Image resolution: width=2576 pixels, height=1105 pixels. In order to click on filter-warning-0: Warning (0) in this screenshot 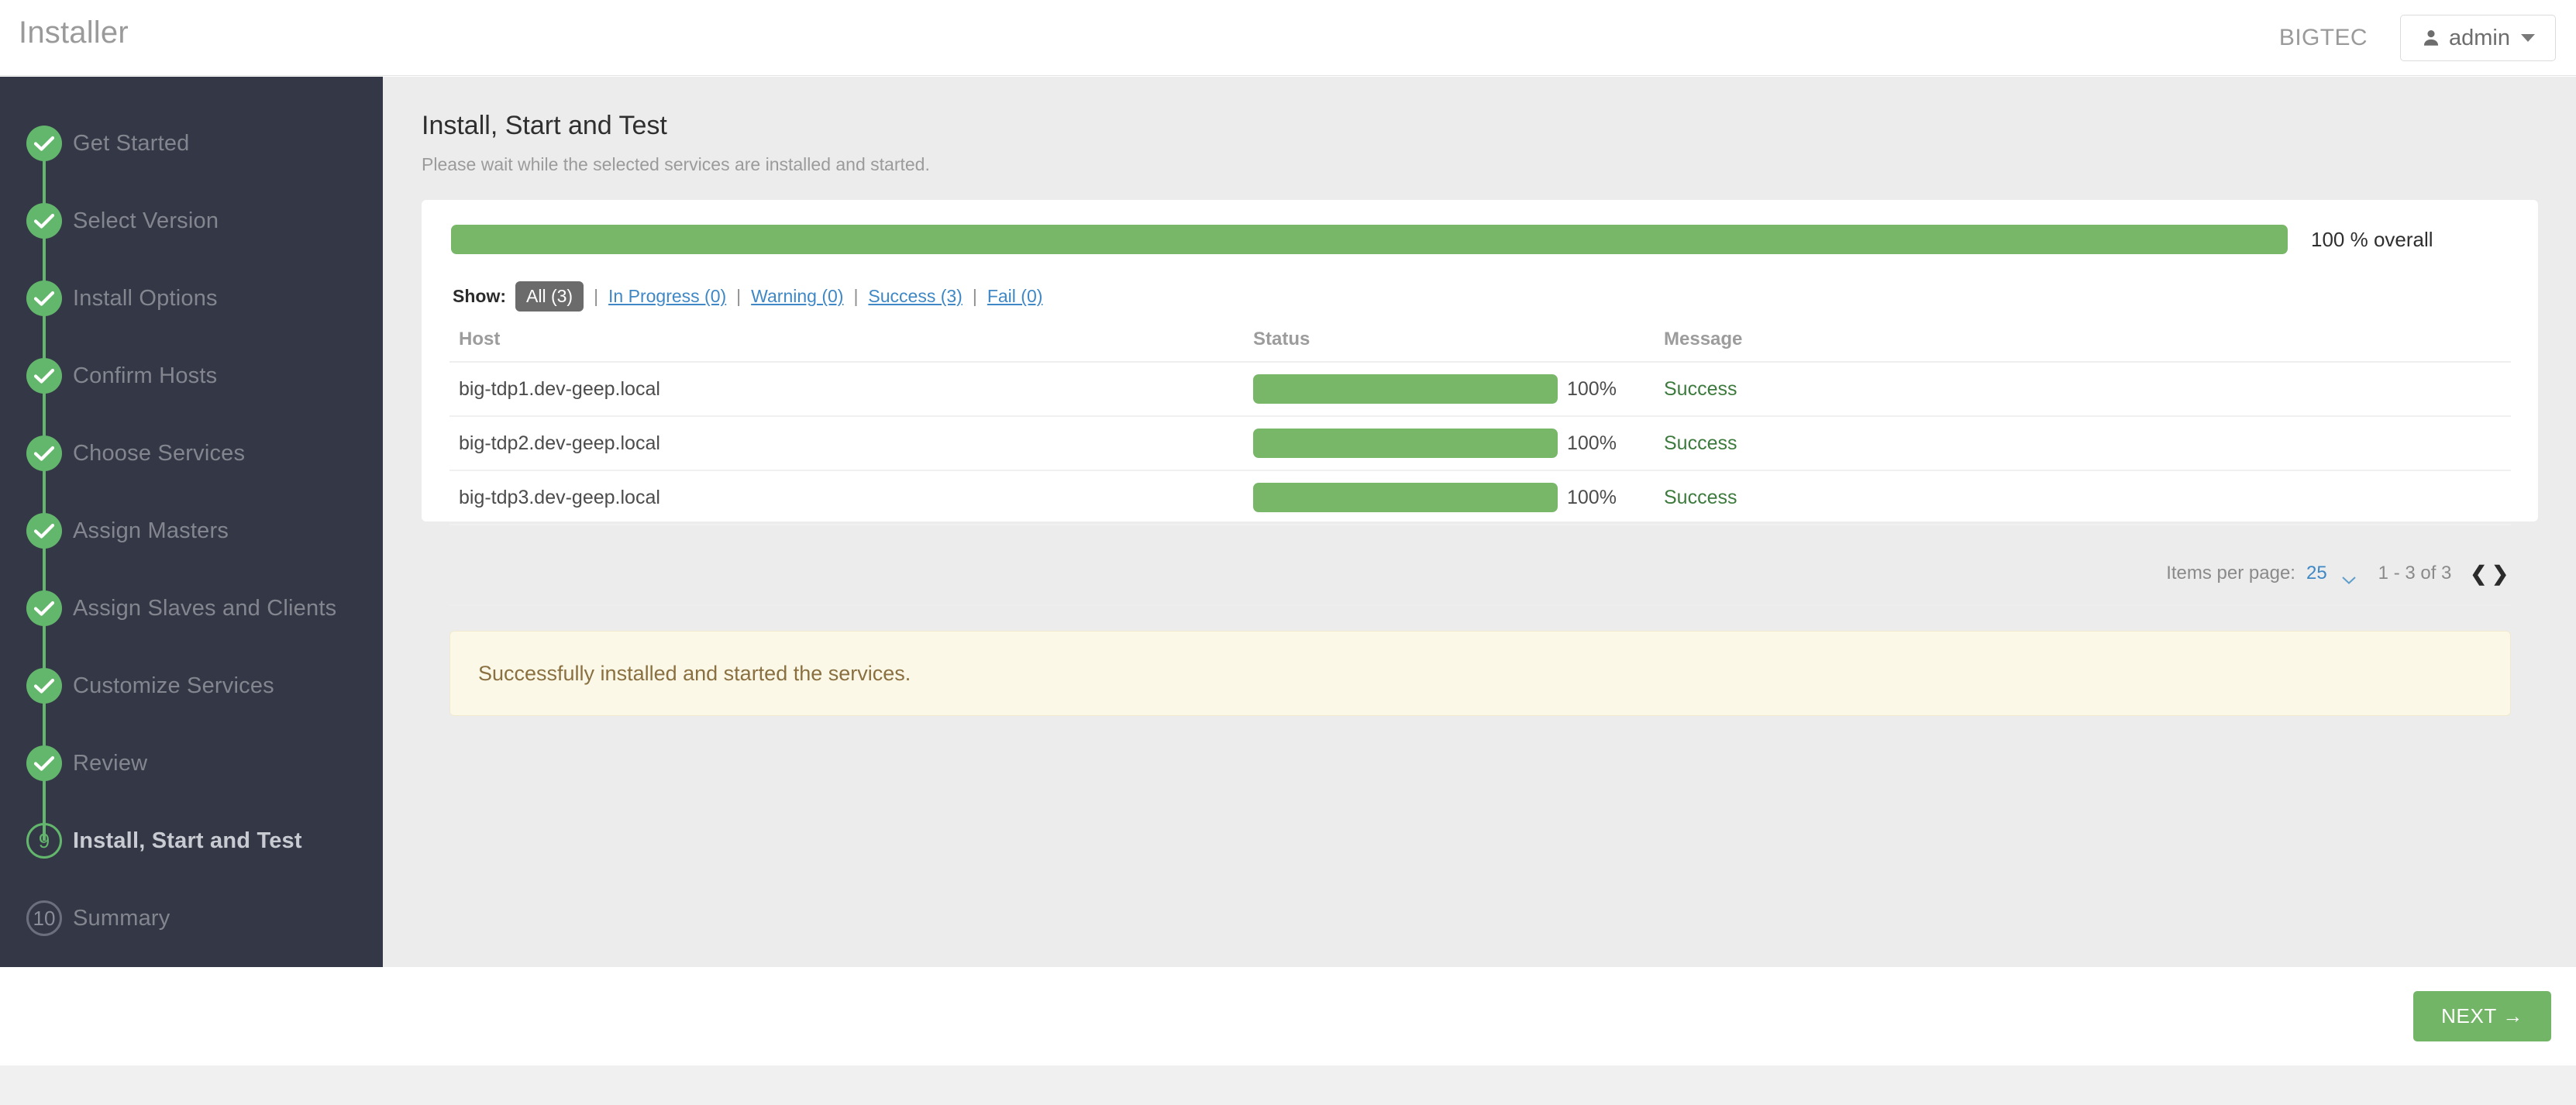, I will do `click(797, 296)`.